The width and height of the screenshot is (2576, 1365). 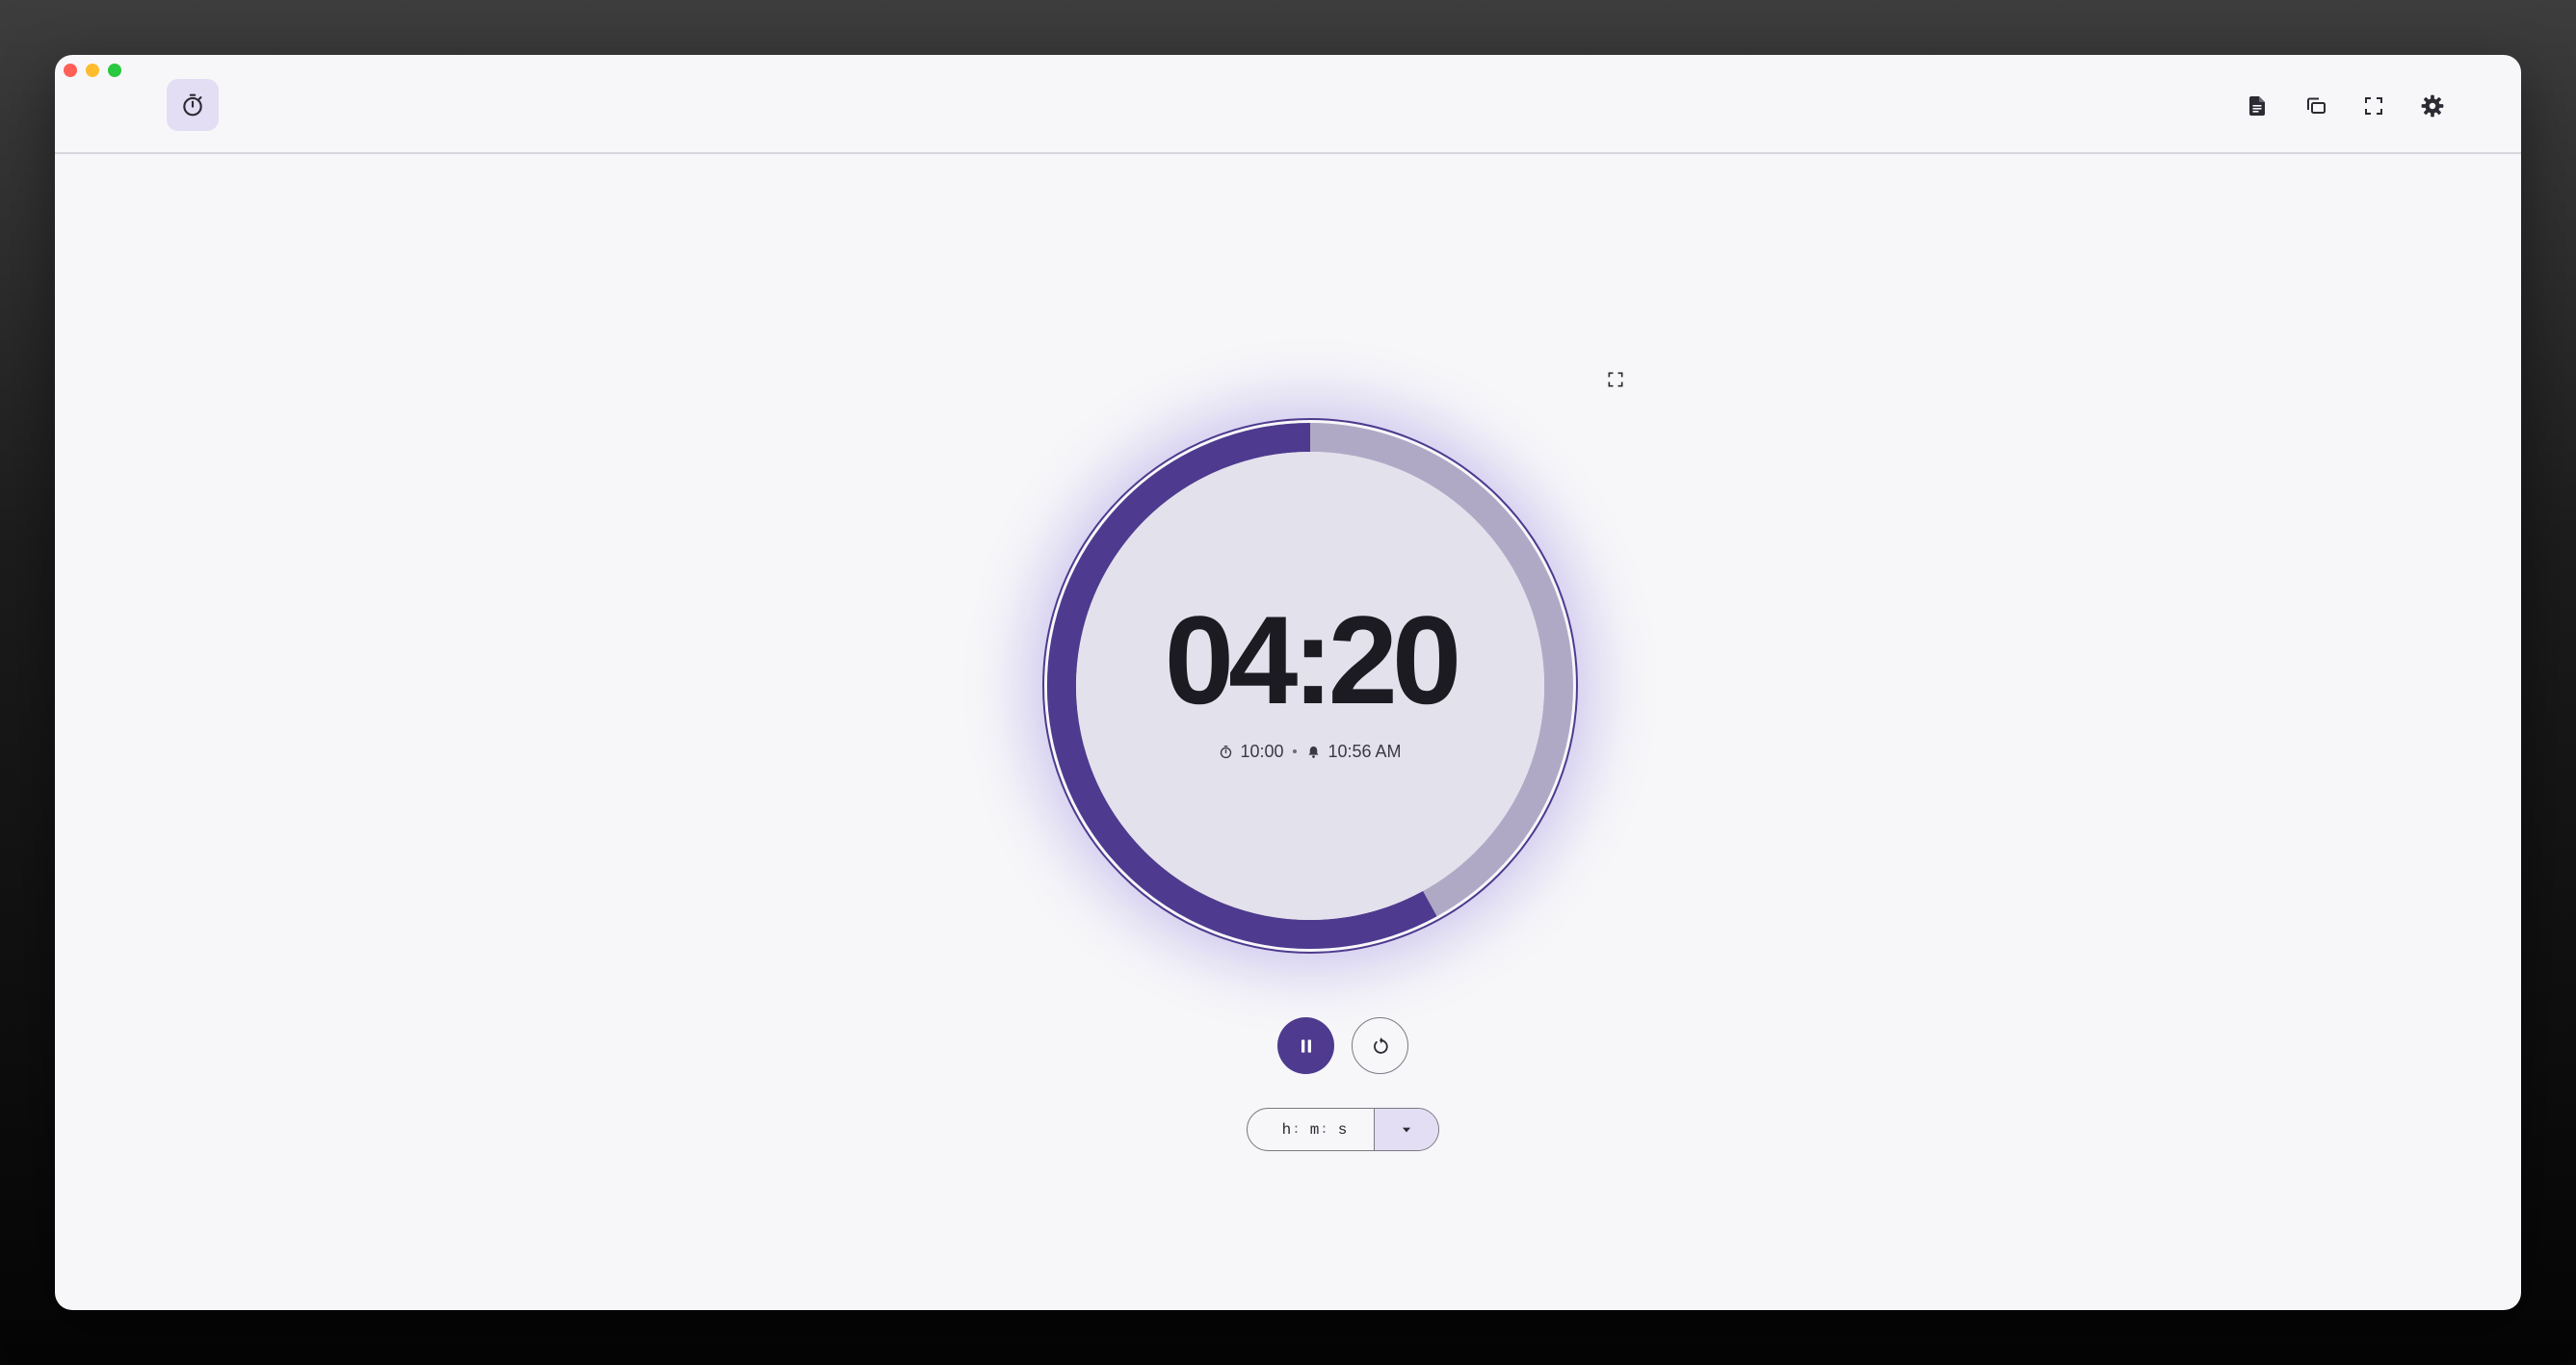 I want to click on reset-icon, so click(x=1380, y=1045).